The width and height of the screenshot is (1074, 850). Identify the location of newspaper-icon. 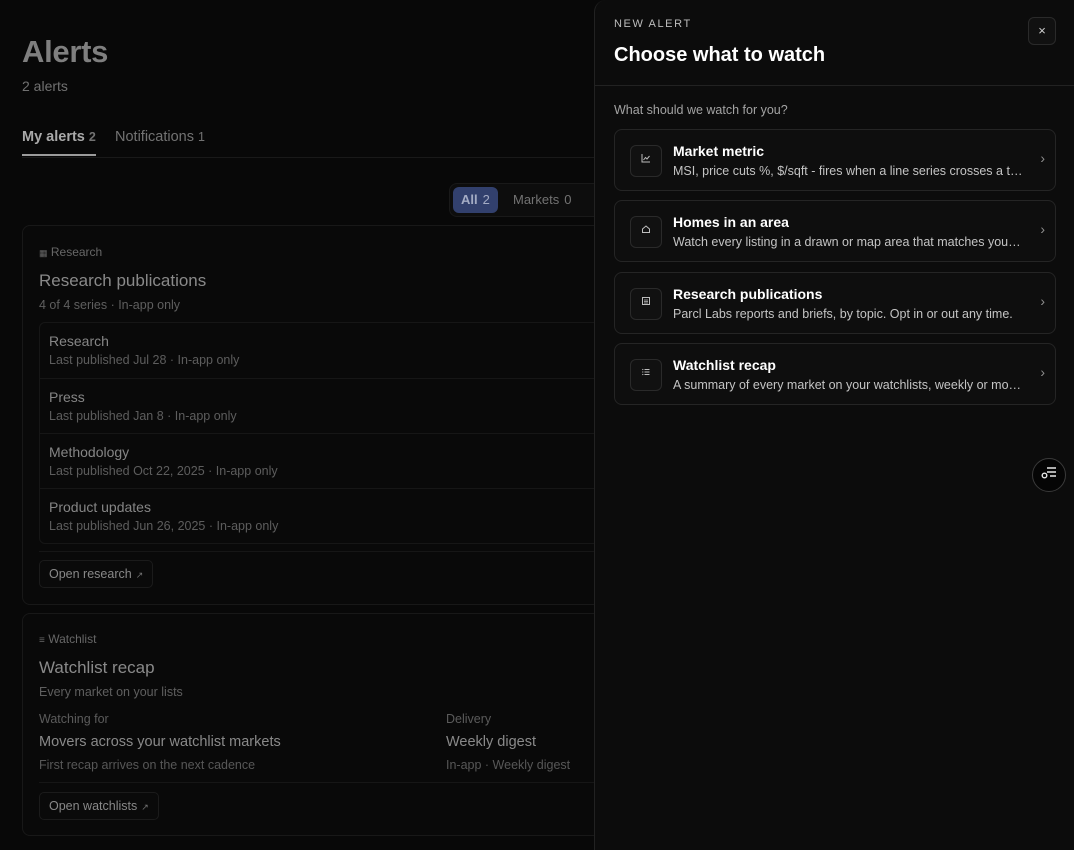
(646, 304).